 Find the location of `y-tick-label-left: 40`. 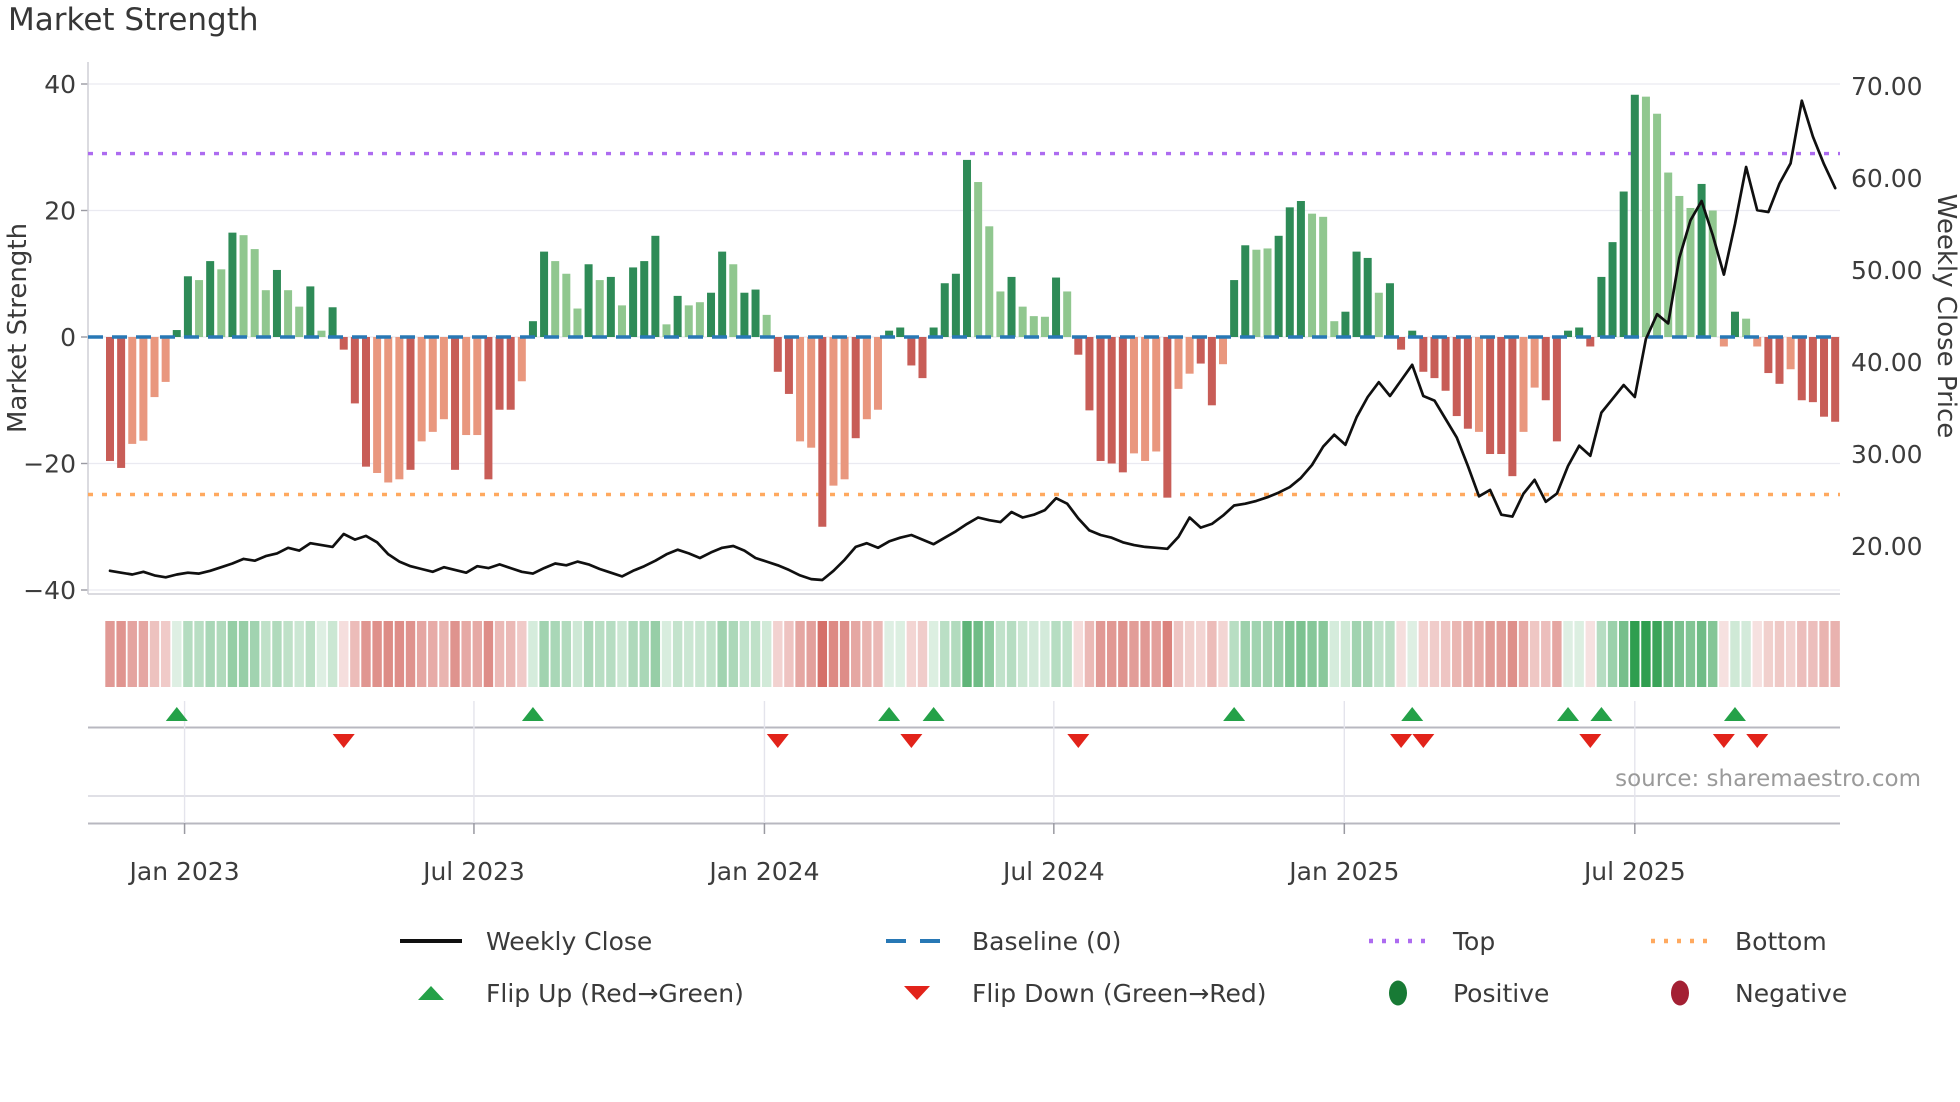

y-tick-label-left: 40 is located at coordinates (60, 84).